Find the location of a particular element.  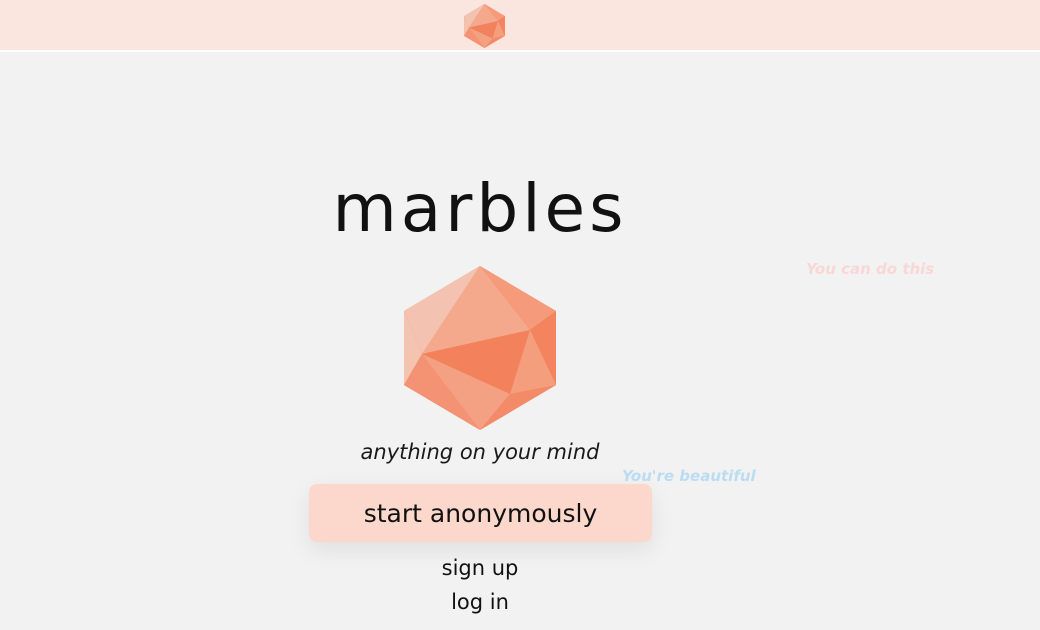

log-in-link: log in is located at coordinates (480, 602).